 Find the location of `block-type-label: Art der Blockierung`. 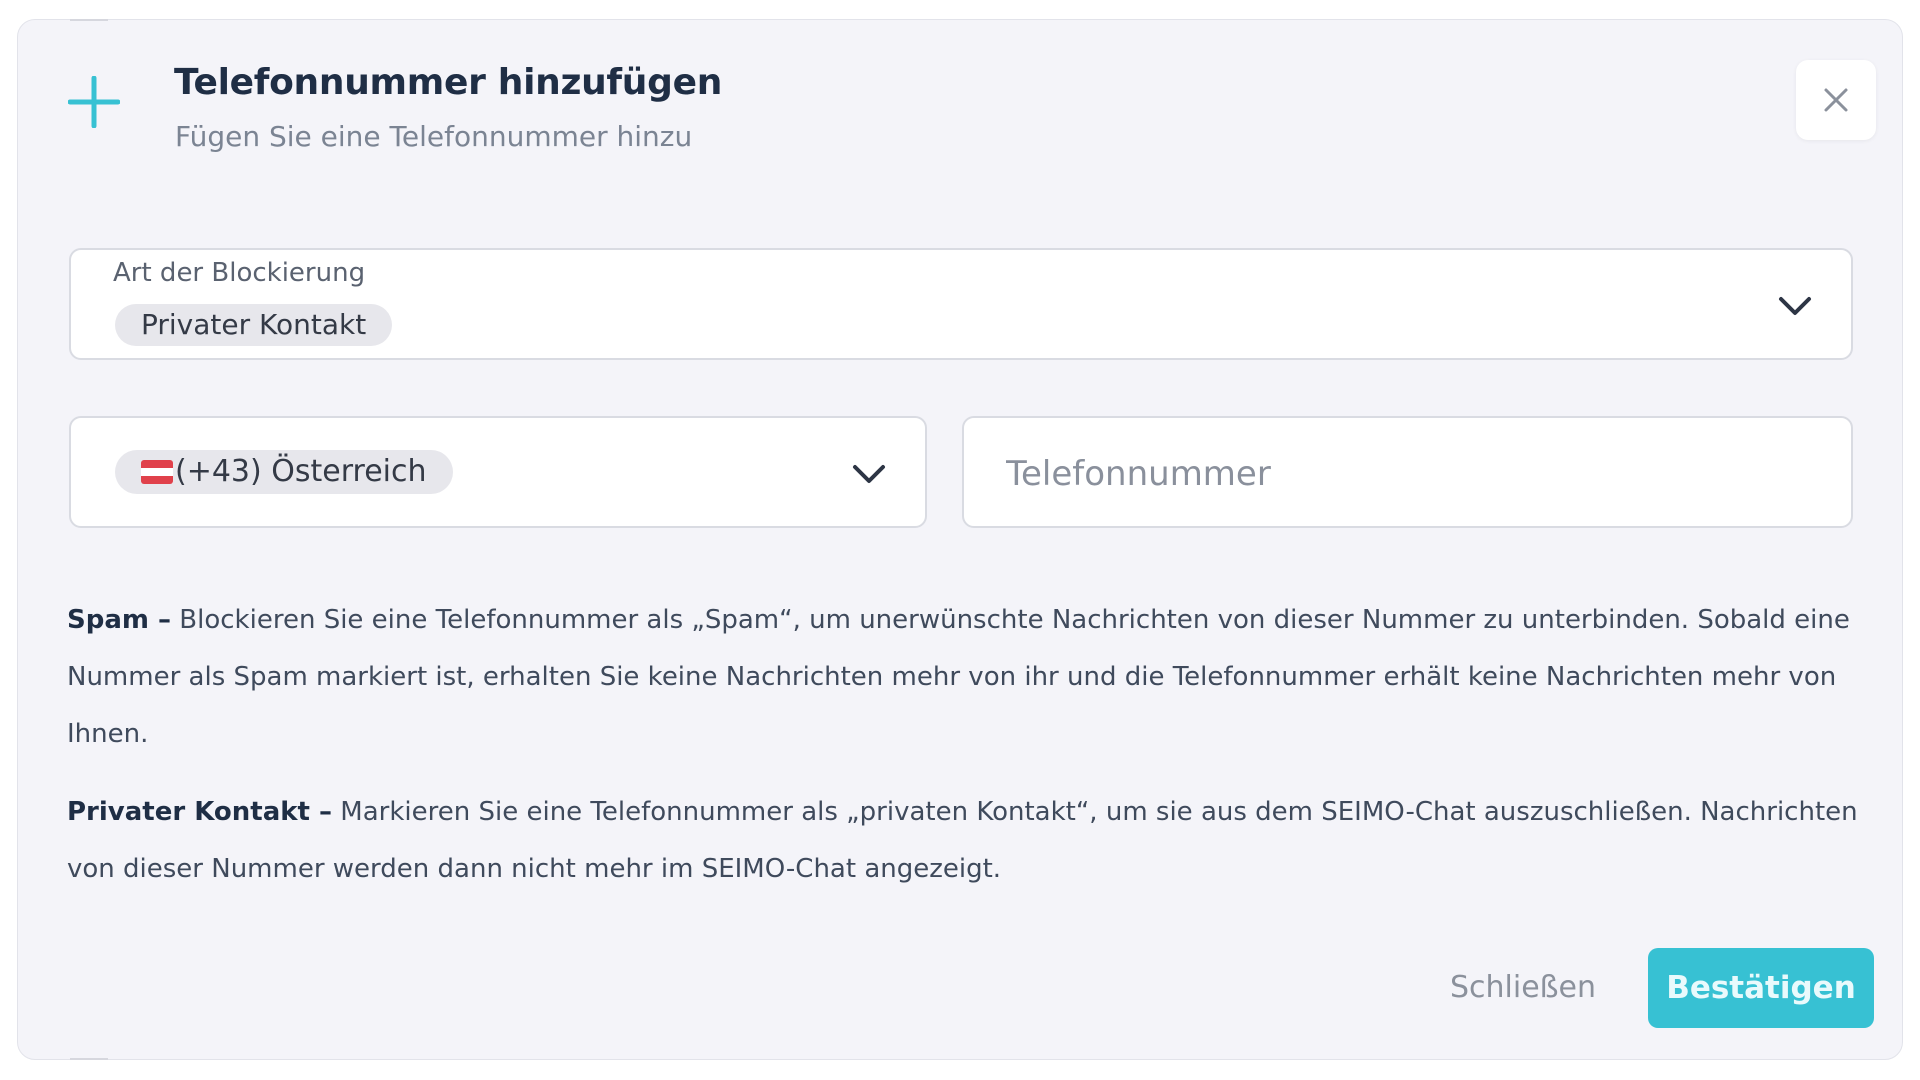

block-type-label: Art der Blockierung is located at coordinates (239, 273).